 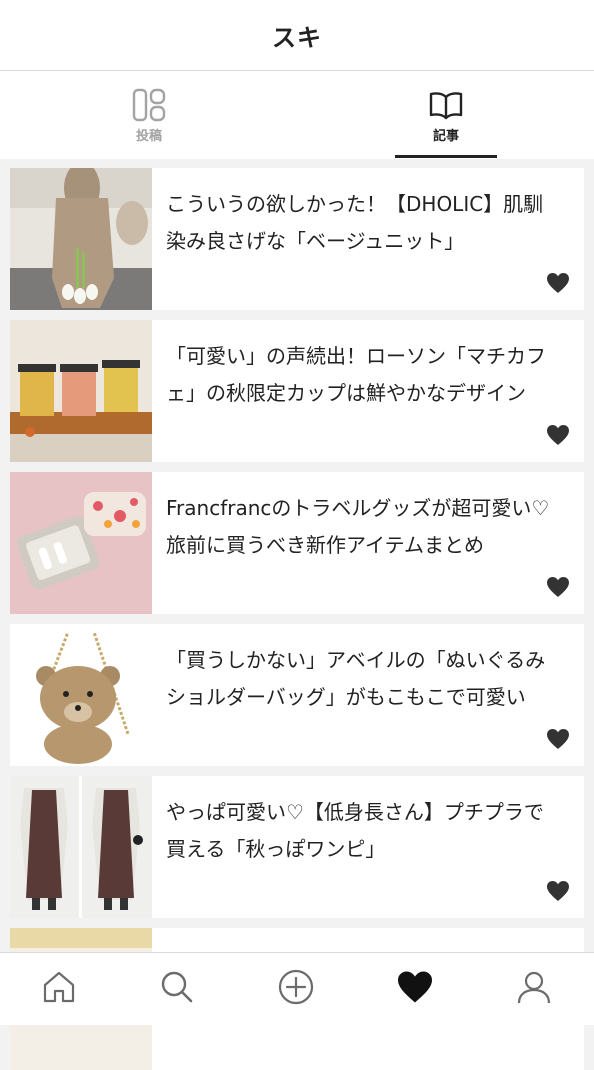 I want to click on home-icon, so click(x=59, y=987).